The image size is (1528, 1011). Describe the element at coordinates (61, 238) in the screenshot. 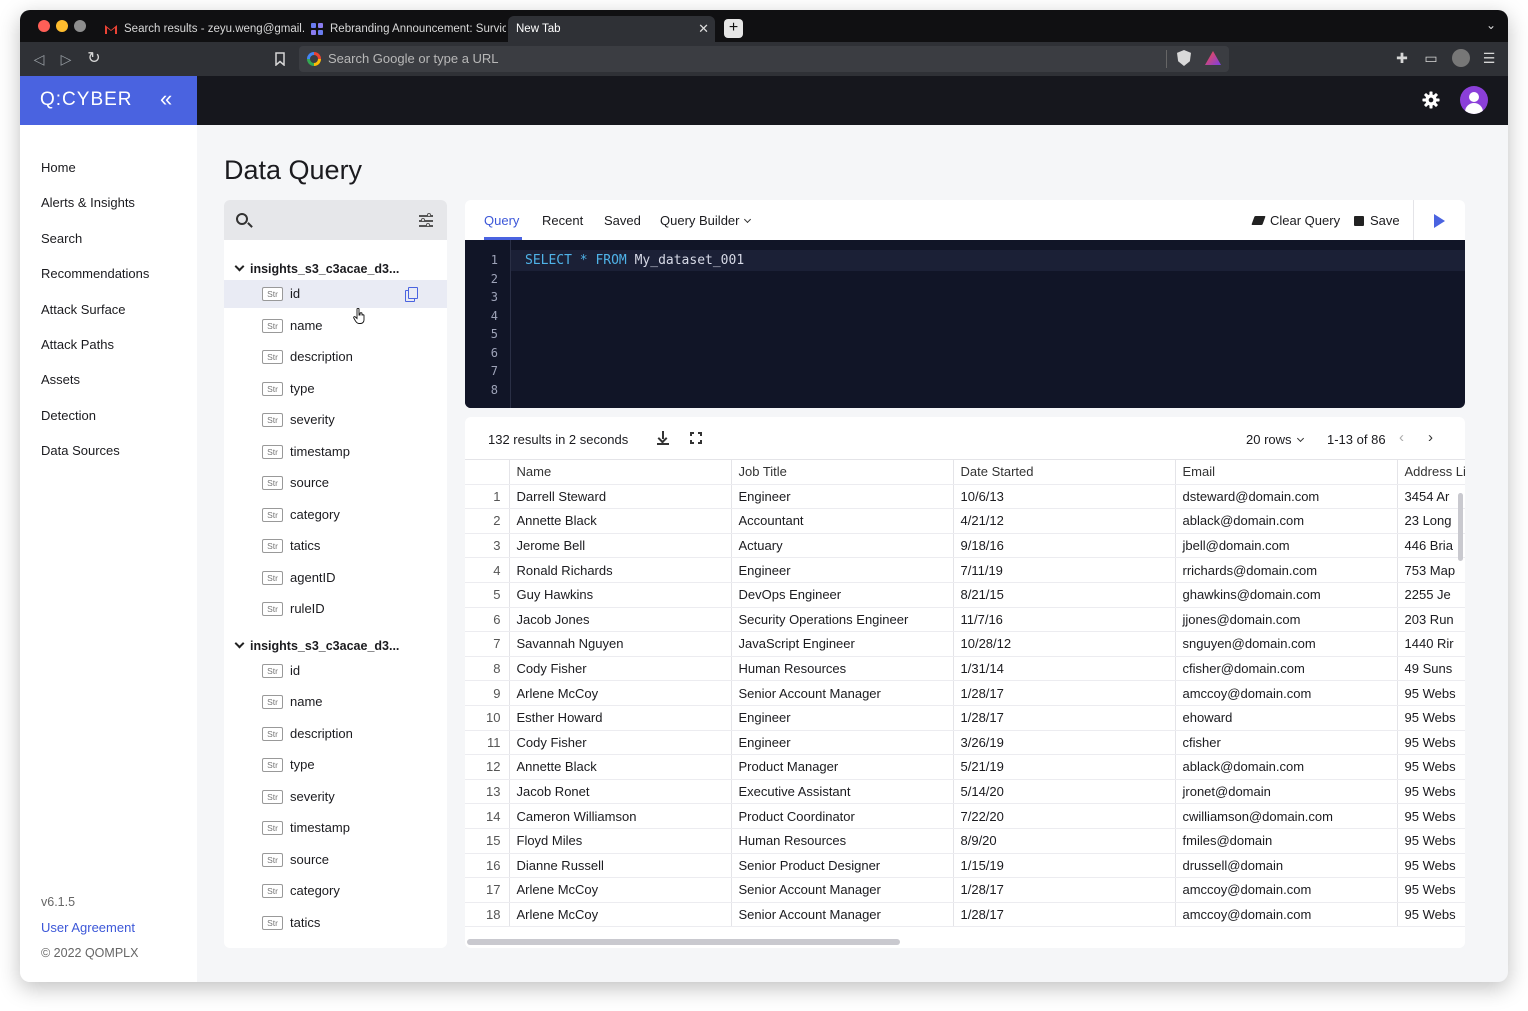

I see `sidebar-item-search: Search` at that location.